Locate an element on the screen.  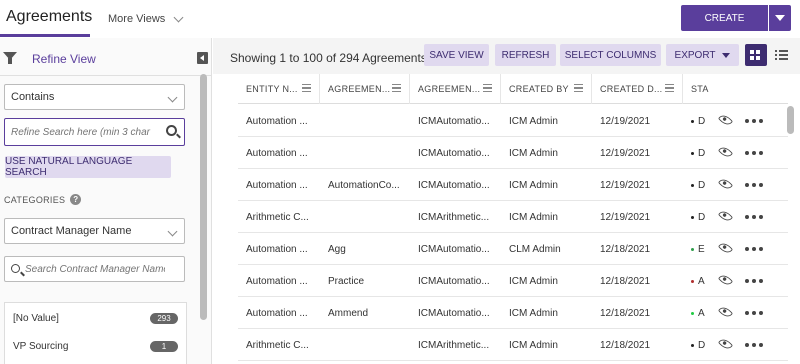
refresh-button: REFRESH is located at coordinates (525, 55).